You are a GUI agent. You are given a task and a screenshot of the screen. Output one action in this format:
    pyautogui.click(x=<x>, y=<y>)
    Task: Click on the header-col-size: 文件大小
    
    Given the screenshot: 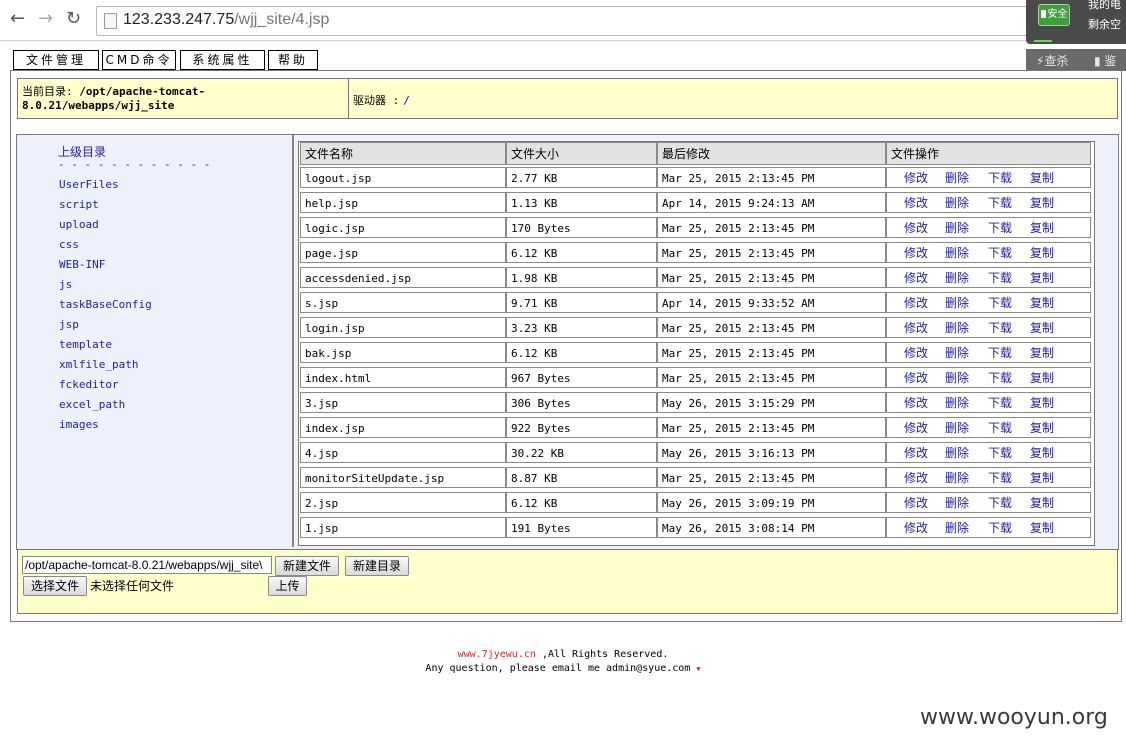 What is the action you would take?
    pyautogui.click(x=581, y=153)
    